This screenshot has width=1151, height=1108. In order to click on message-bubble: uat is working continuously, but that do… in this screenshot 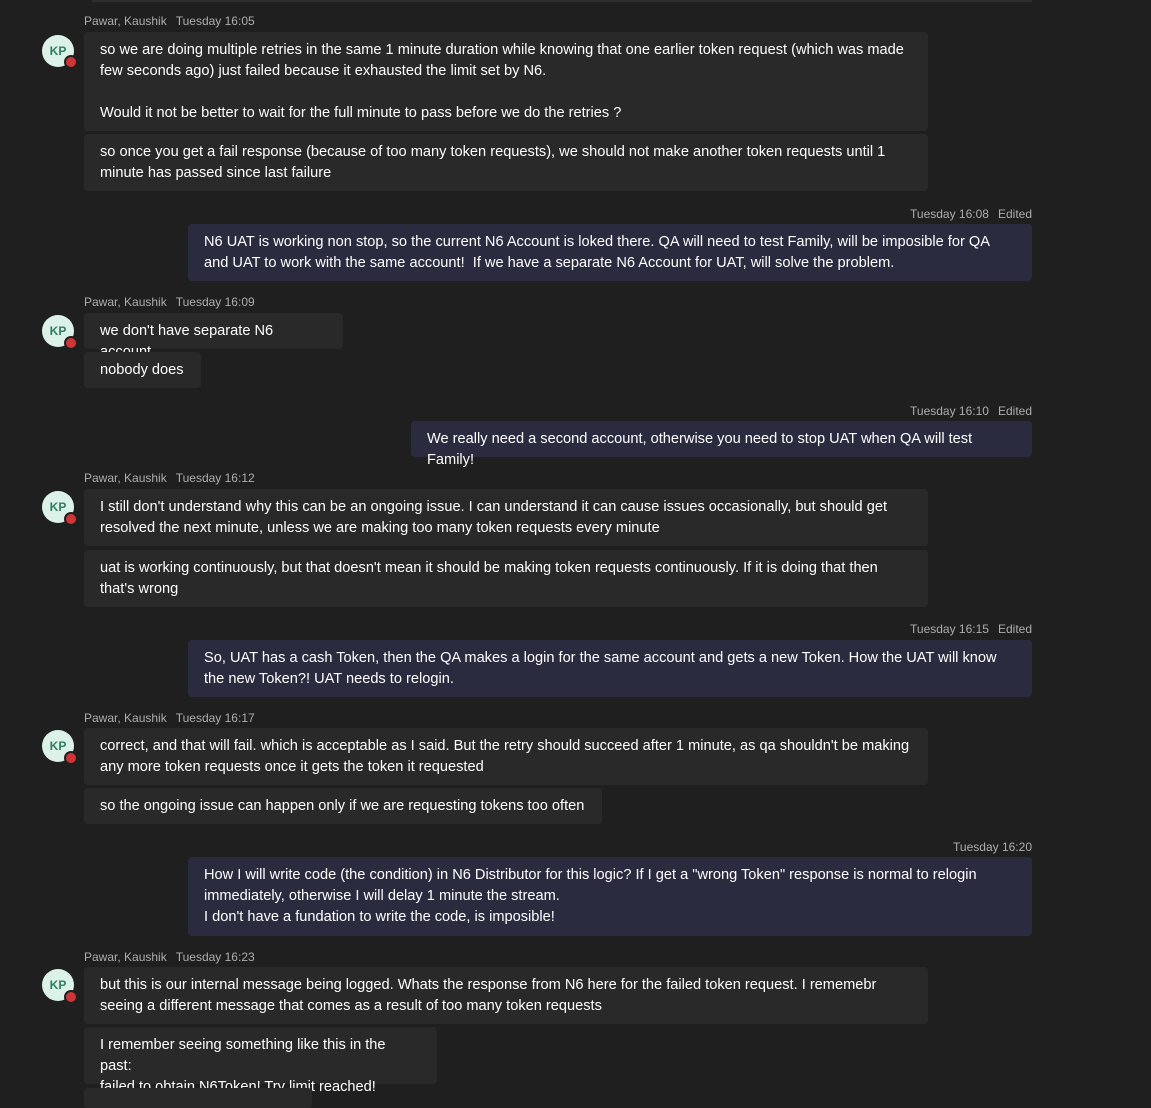, I will do `click(506, 578)`.